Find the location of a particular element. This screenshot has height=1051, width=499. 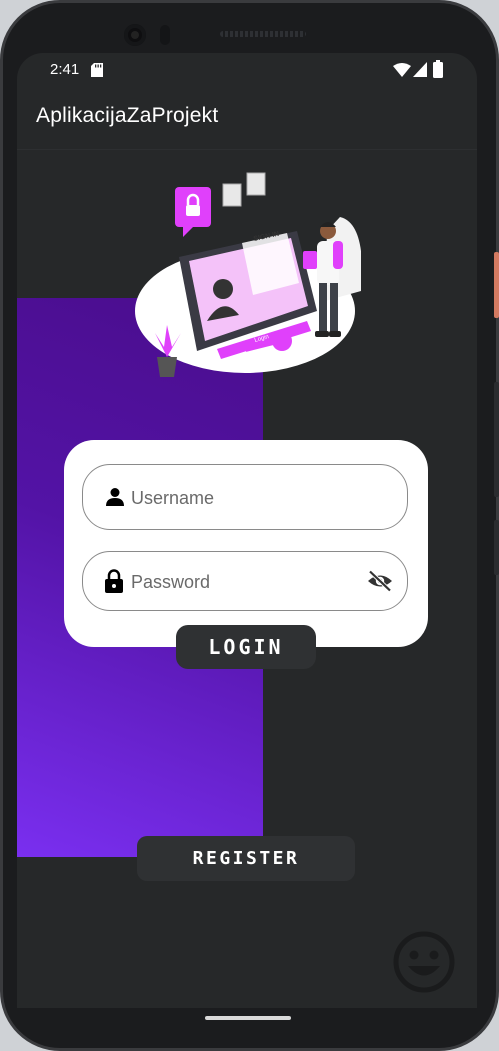

proximity-sensor is located at coordinates (165, 35).